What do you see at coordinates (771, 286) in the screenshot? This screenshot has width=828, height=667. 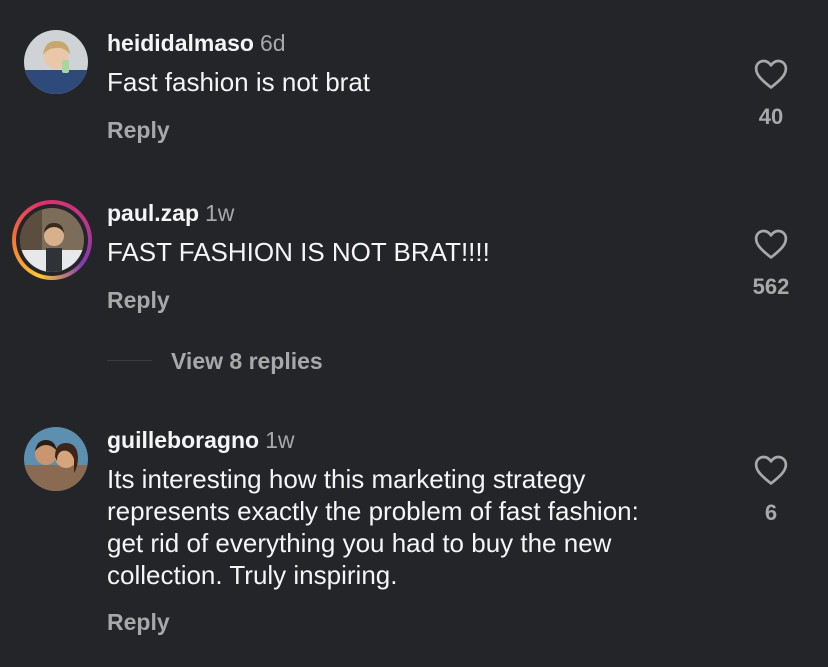 I see `like-count: 562` at bounding box center [771, 286].